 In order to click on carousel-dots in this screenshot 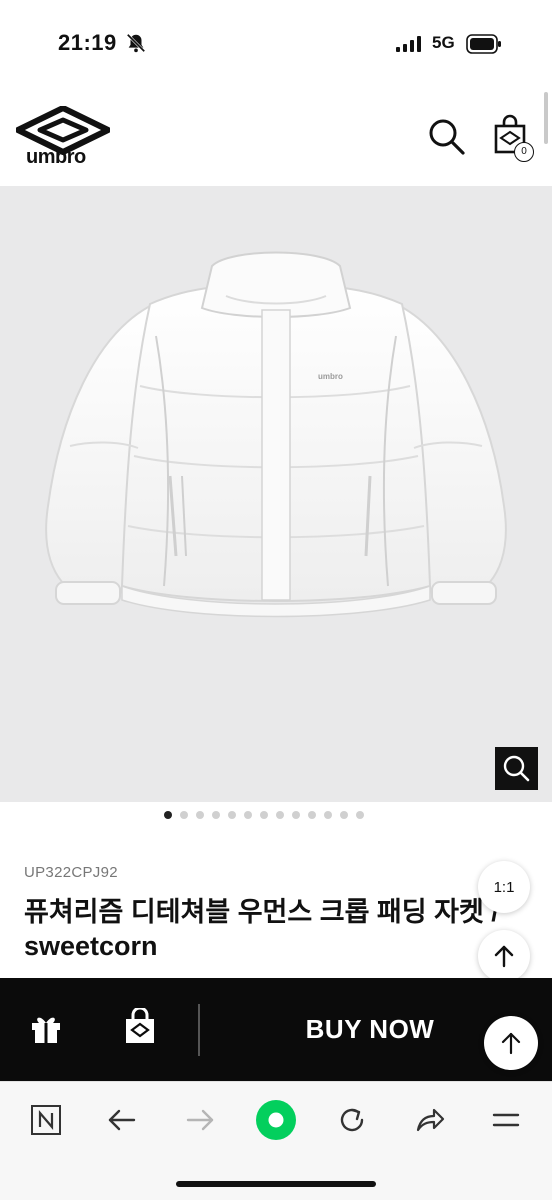, I will do `click(264, 816)`.